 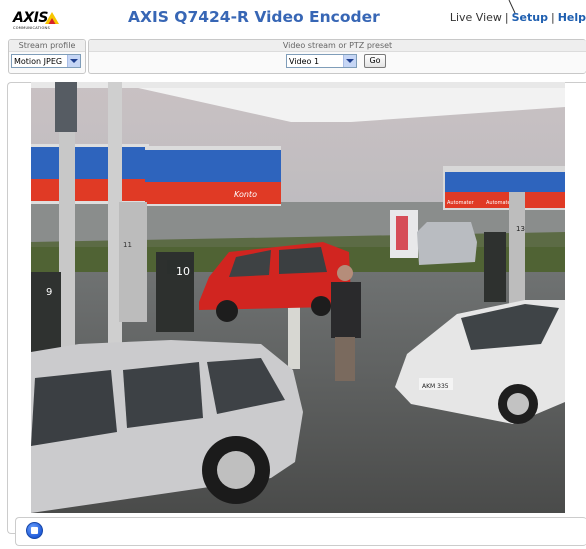 What do you see at coordinates (47, 46) in the screenshot?
I see `stream-profile-label: Stream profile` at bounding box center [47, 46].